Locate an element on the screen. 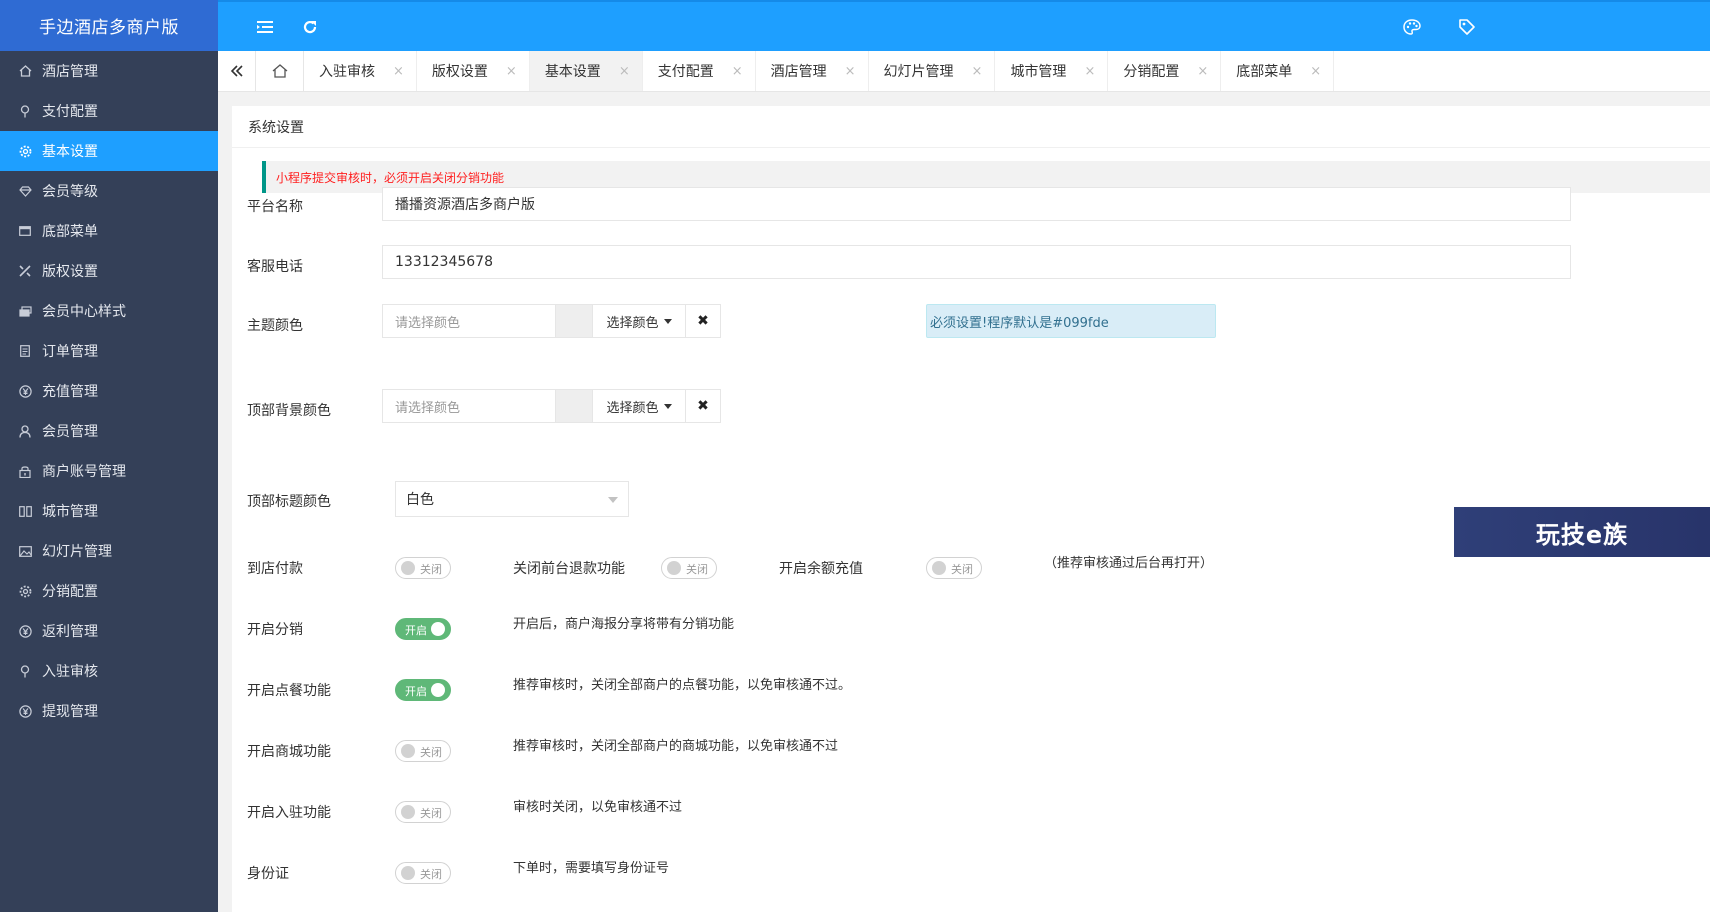  layers-icon is located at coordinates (25, 311).